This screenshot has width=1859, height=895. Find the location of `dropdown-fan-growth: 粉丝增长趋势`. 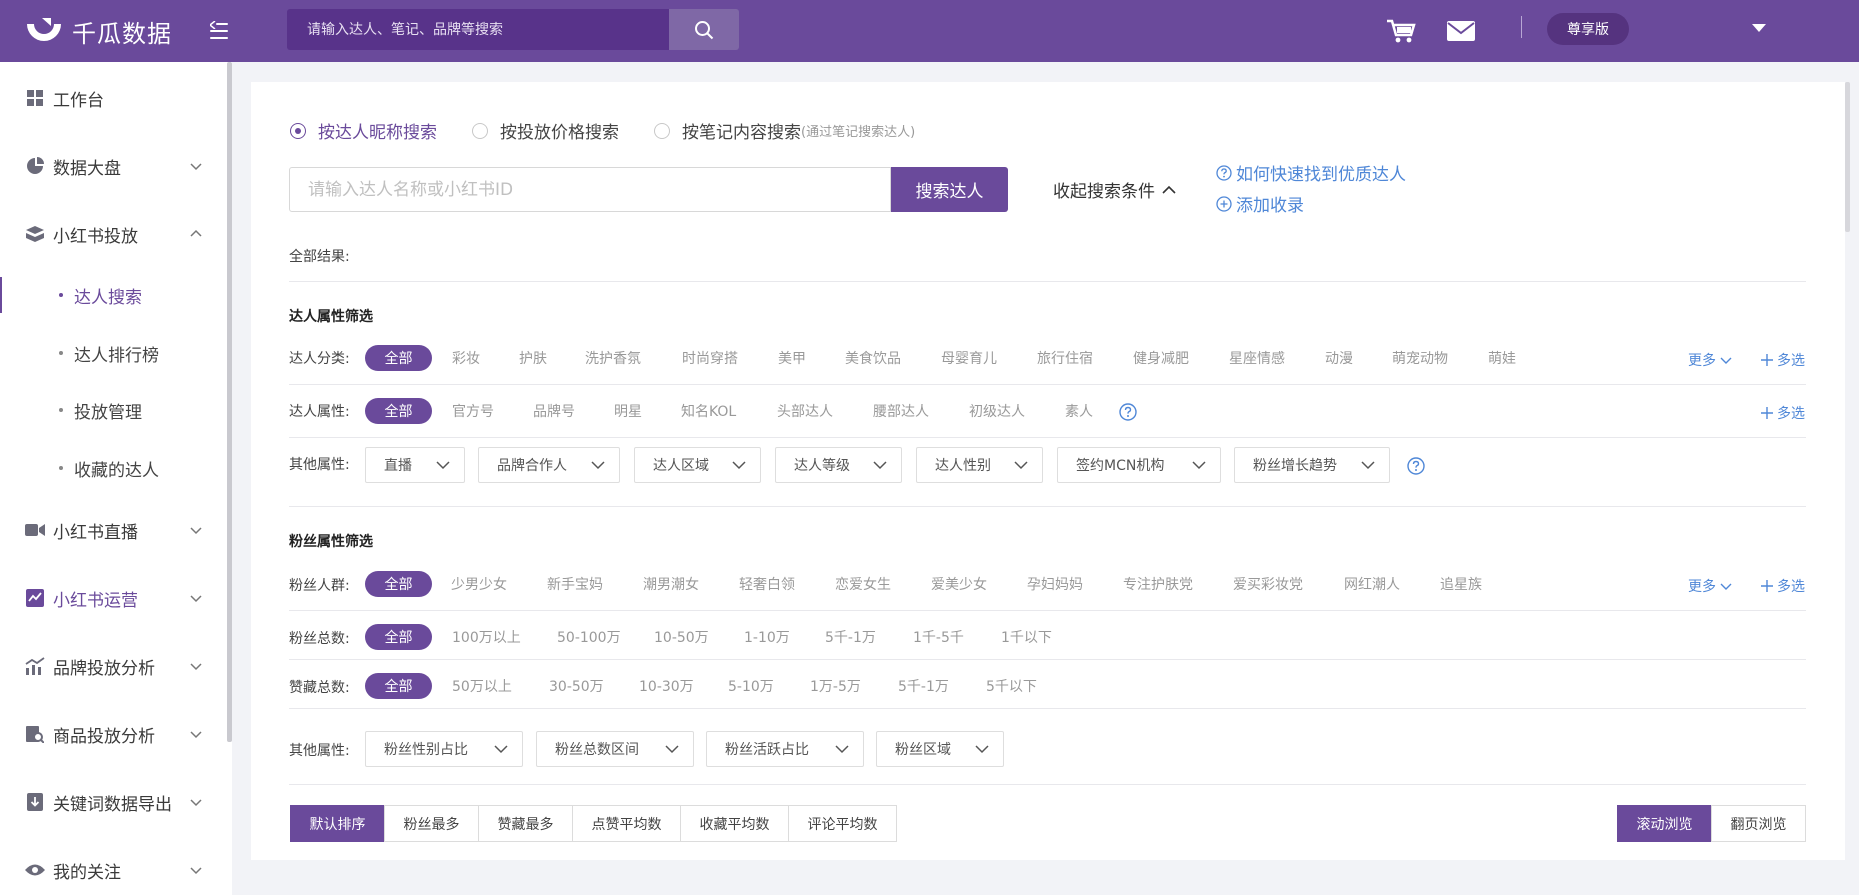

dropdown-fan-growth: 粉丝增长趋势 is located at coordinates (1312, 465).